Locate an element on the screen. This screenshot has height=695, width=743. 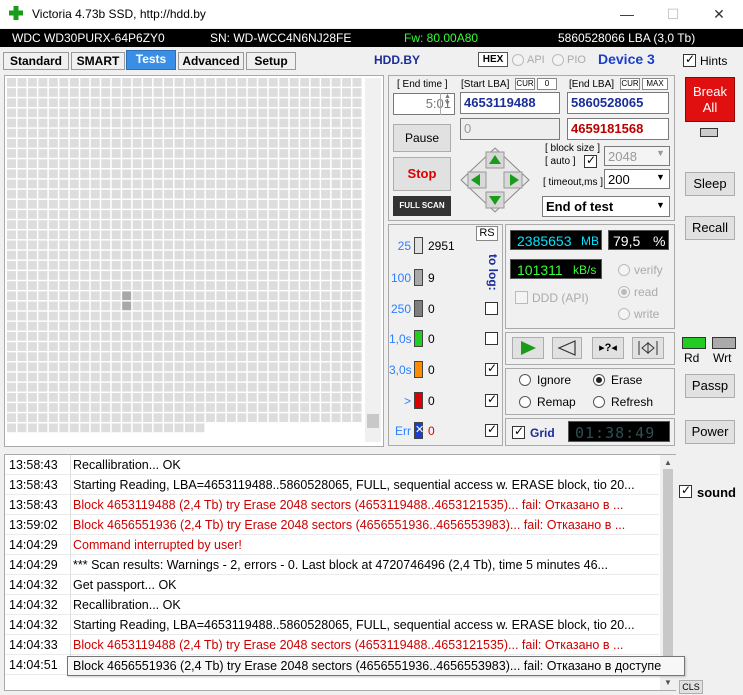
remap-radio is located at coordinates (525, 402).